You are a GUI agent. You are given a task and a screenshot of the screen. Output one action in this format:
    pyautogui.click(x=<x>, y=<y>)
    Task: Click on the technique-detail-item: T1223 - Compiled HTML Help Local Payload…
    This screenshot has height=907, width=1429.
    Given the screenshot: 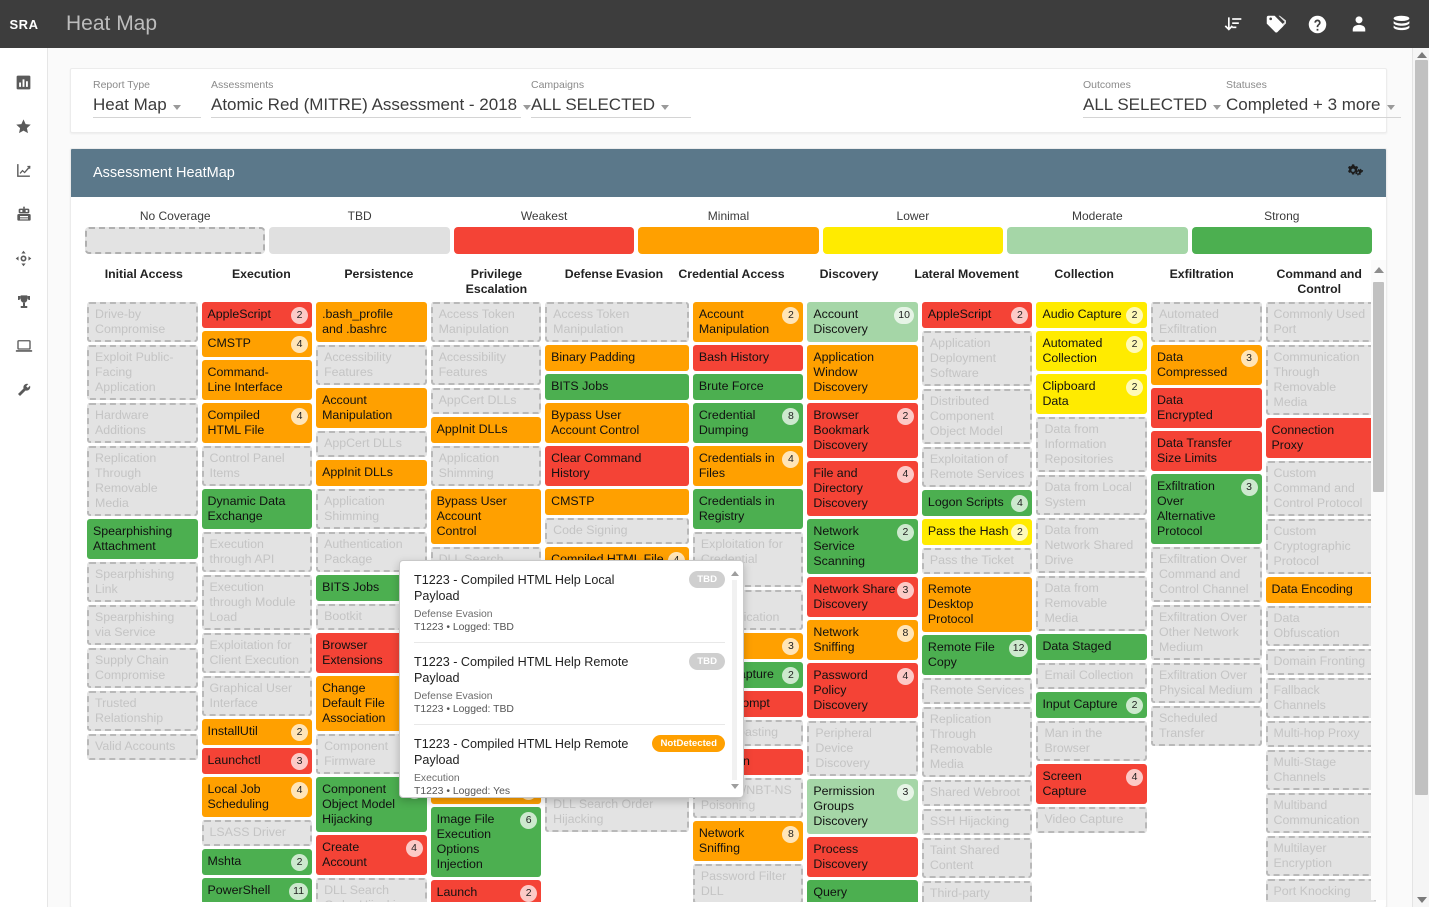 What is the action you would take?
    pyautogui.click(x=569, y=602)
    